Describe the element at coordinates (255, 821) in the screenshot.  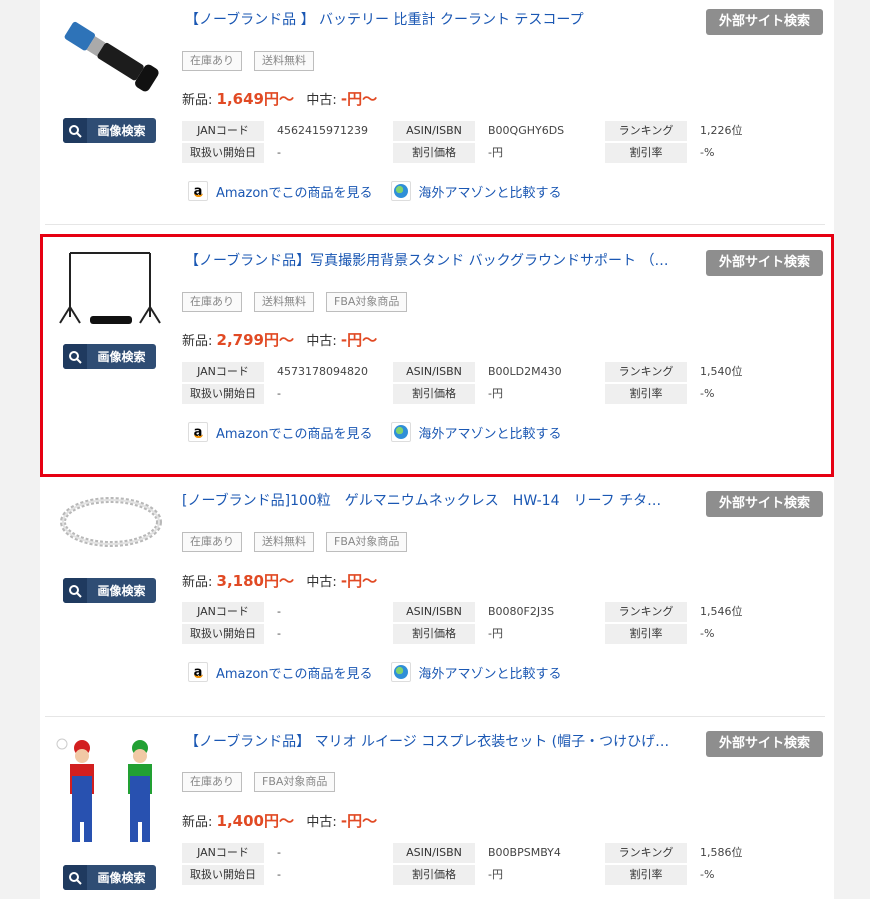
I see `new-price: 1,400円〜` at that location.